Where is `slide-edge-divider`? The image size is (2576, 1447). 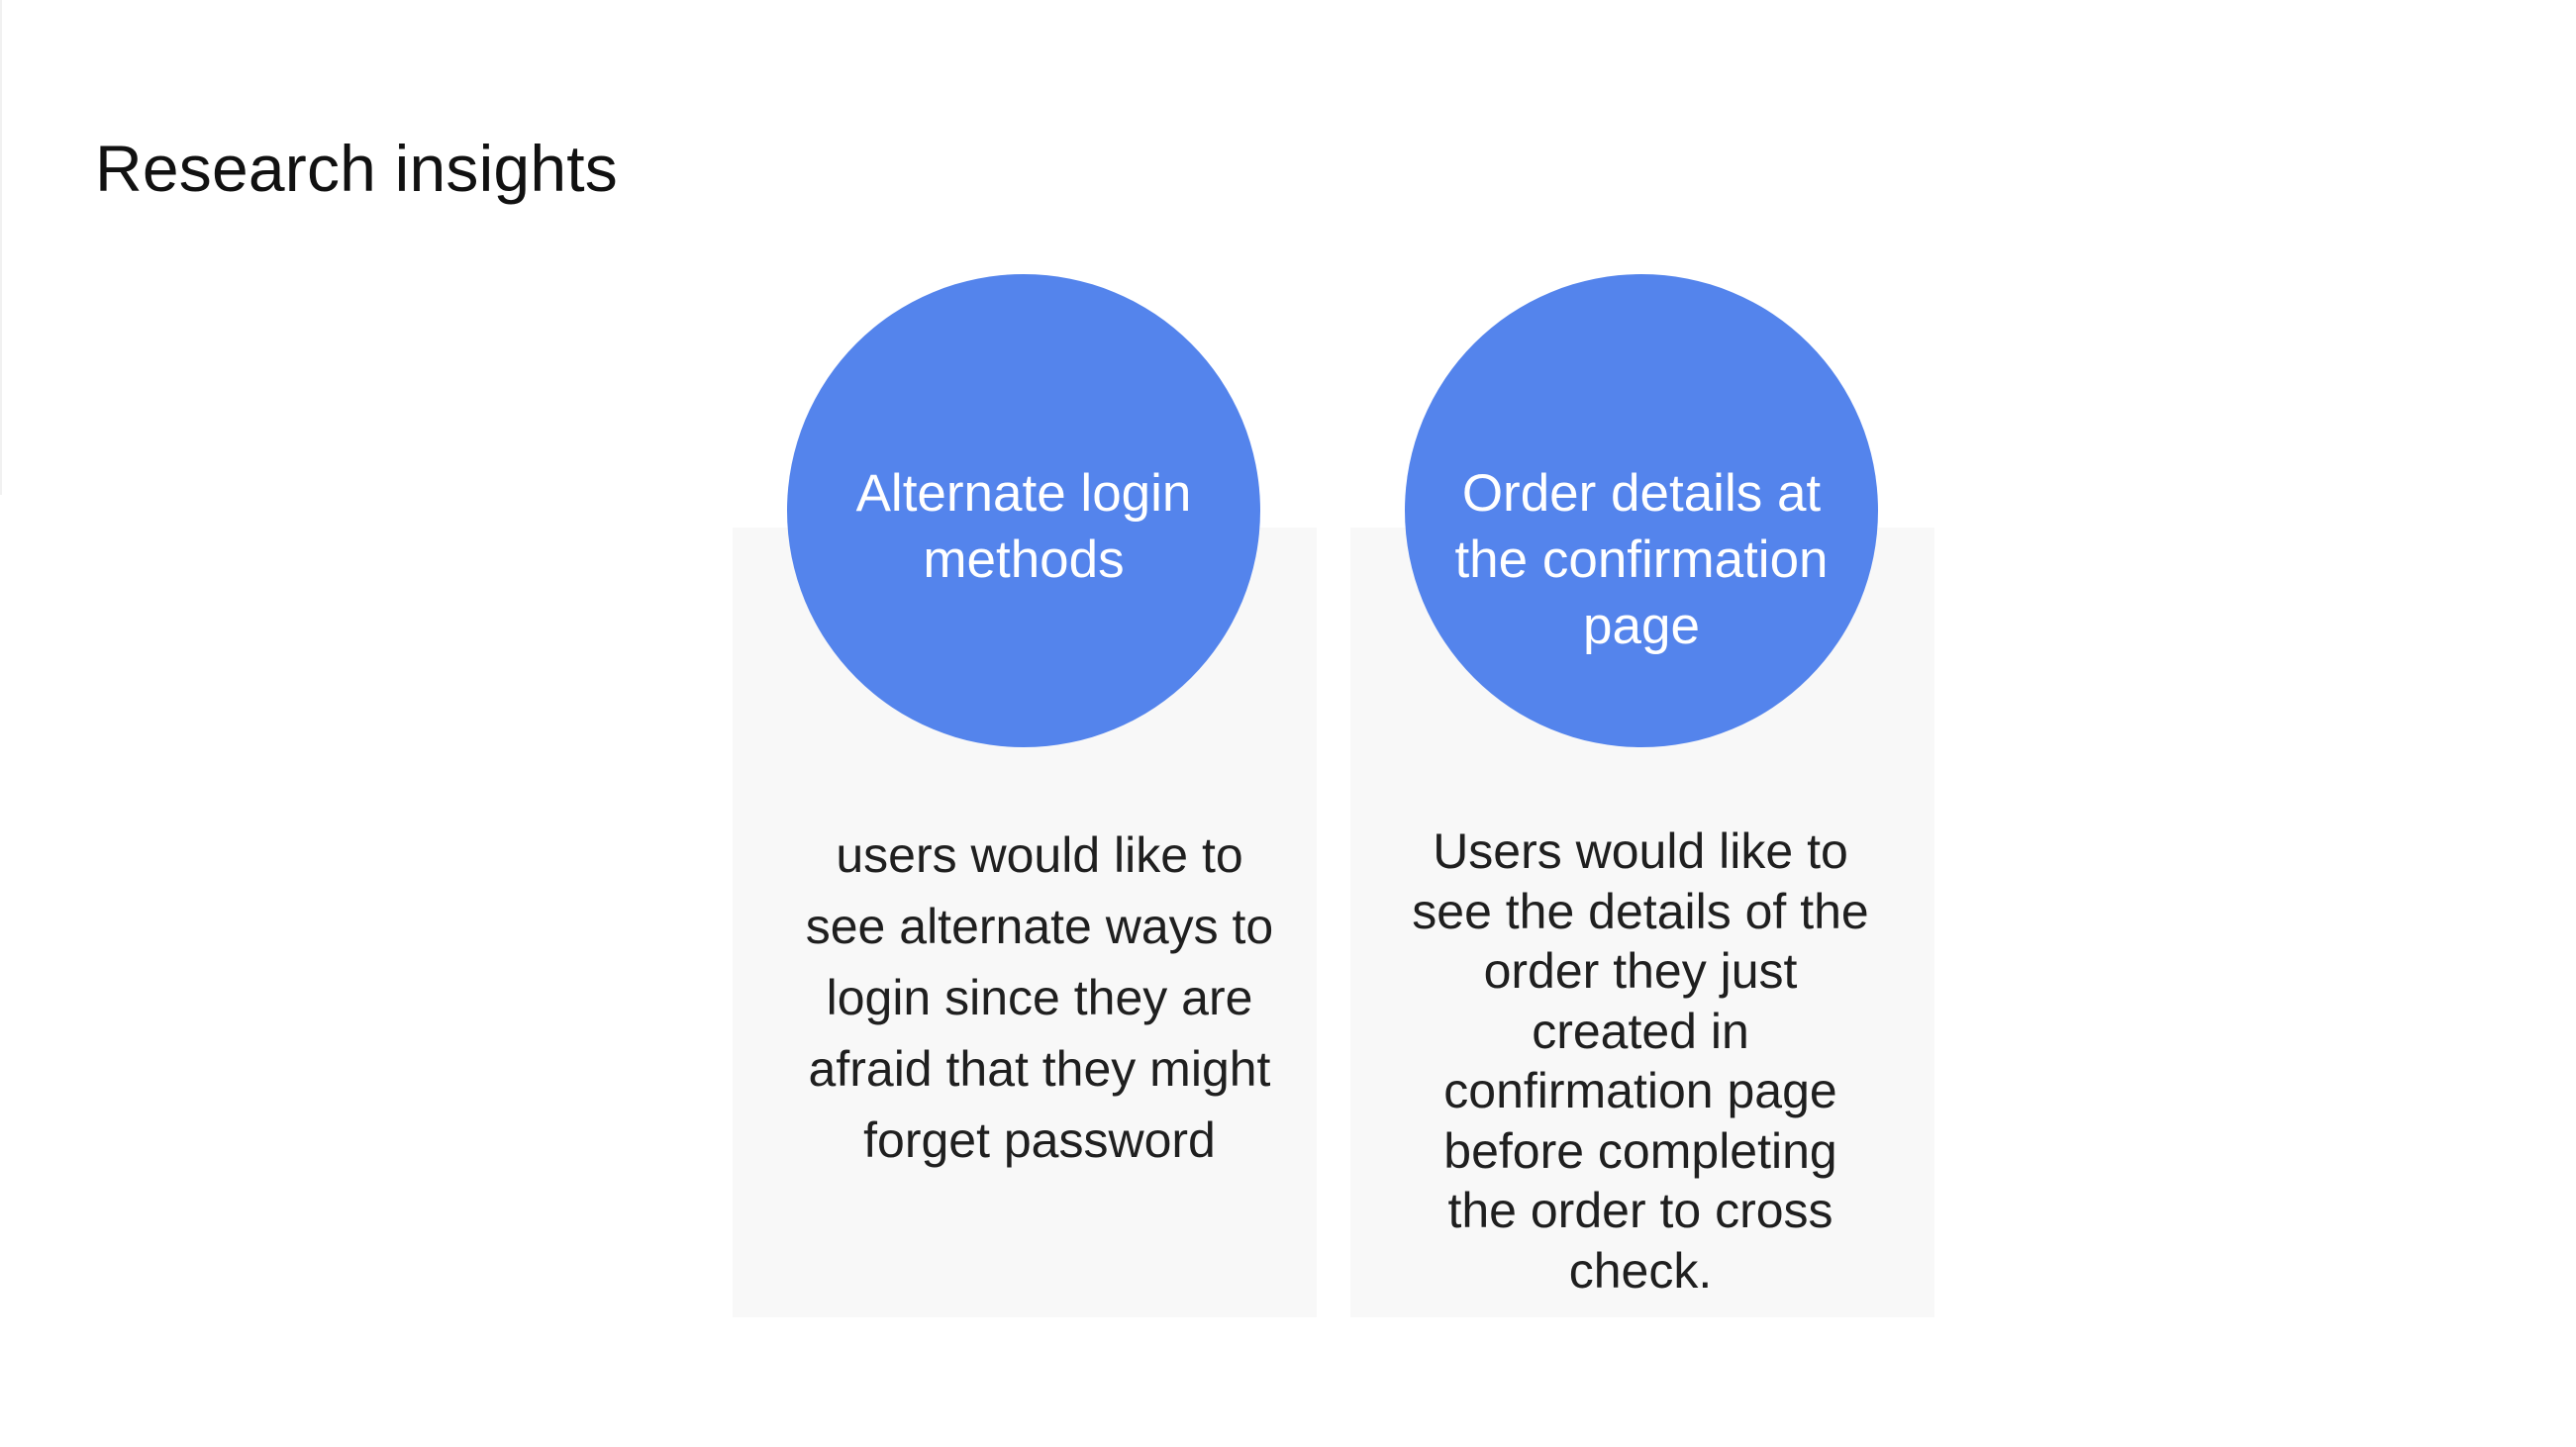 slide-edge-divider is located at coordinates (1, 247).